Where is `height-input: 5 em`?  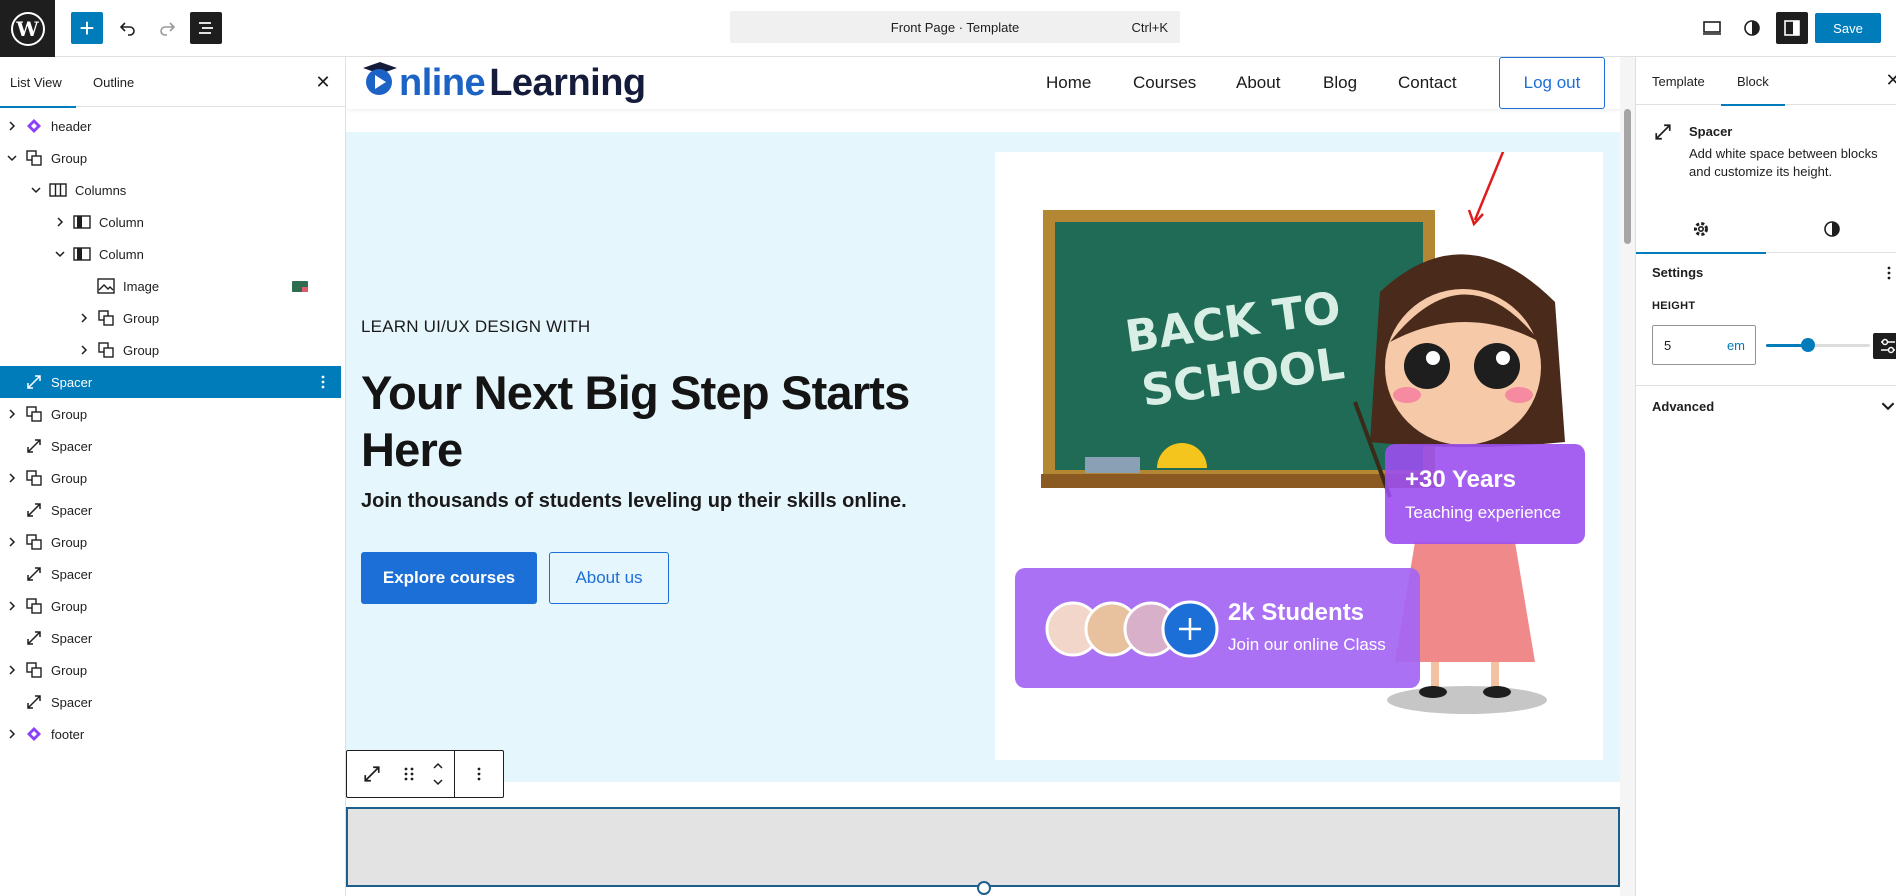 height-input: 5 em is located at coordinates (1704, 345).